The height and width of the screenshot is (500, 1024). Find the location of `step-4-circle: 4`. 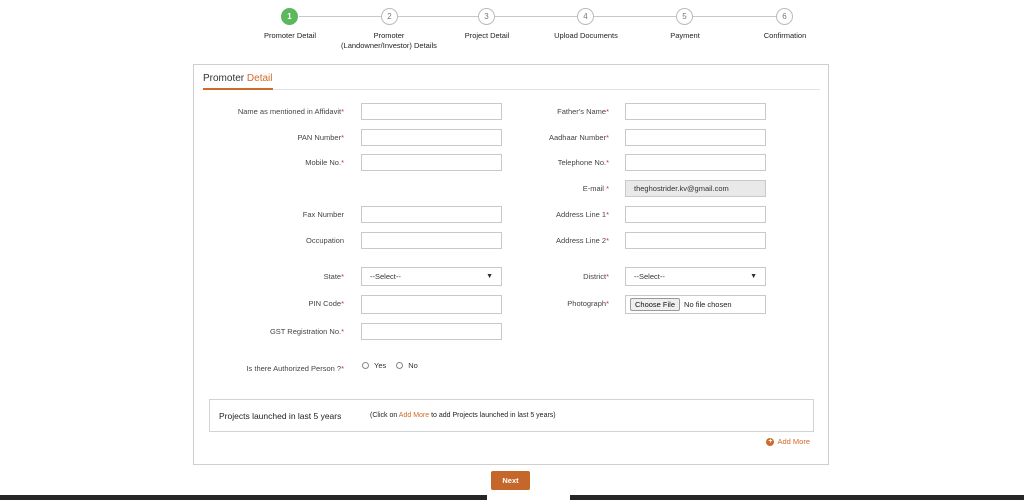

step-4-circle: 4 is located at coordinates (585, 16).